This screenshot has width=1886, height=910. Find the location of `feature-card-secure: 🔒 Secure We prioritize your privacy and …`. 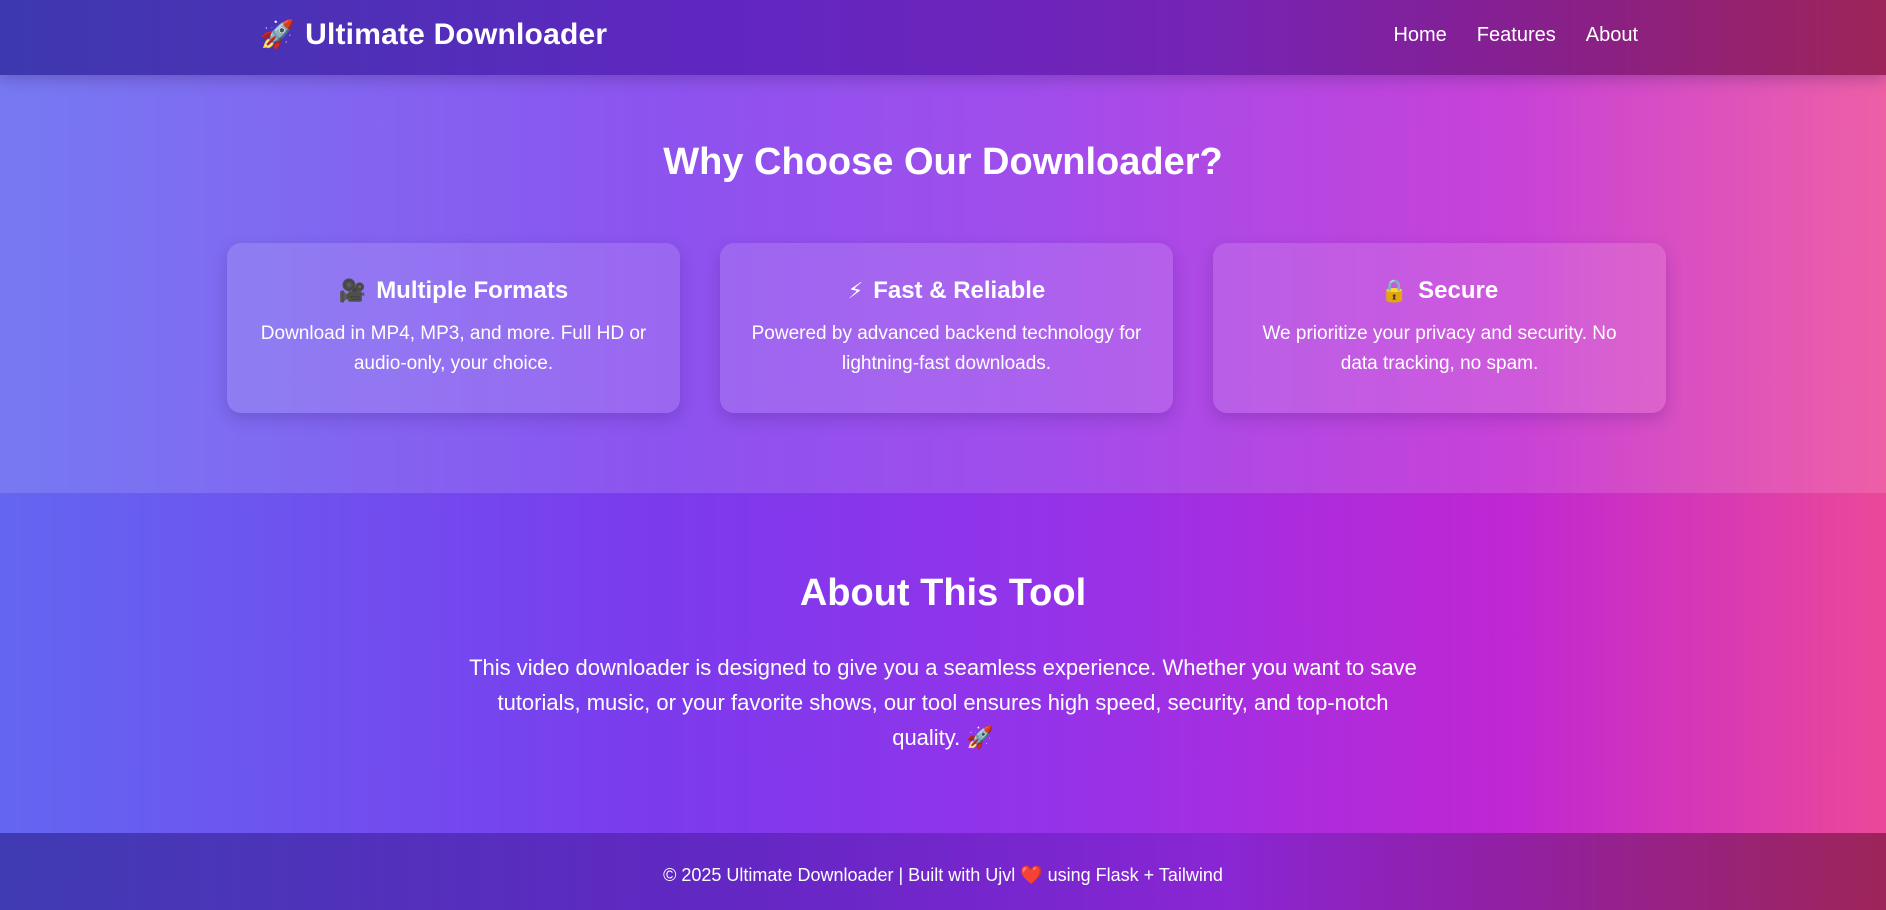

feature-card-secure: 🔒 Secure We prioritize your privacy and … is located at coordinates (1439, 328).